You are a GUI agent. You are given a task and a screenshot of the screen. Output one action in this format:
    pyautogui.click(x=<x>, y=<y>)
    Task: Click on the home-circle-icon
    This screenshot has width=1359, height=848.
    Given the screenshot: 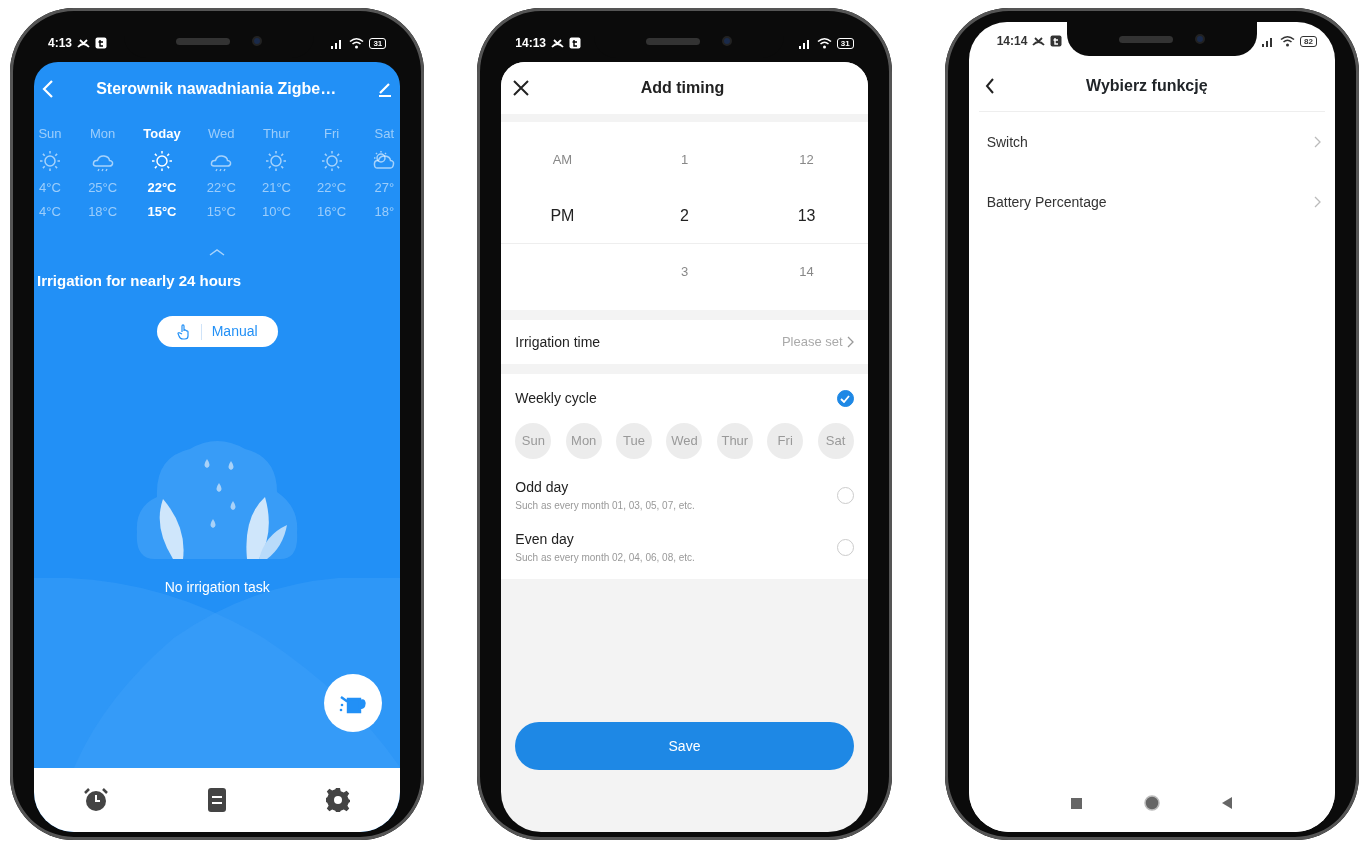 What is the action you would take?
    pyautogui.click(x=1152, y=803)
    